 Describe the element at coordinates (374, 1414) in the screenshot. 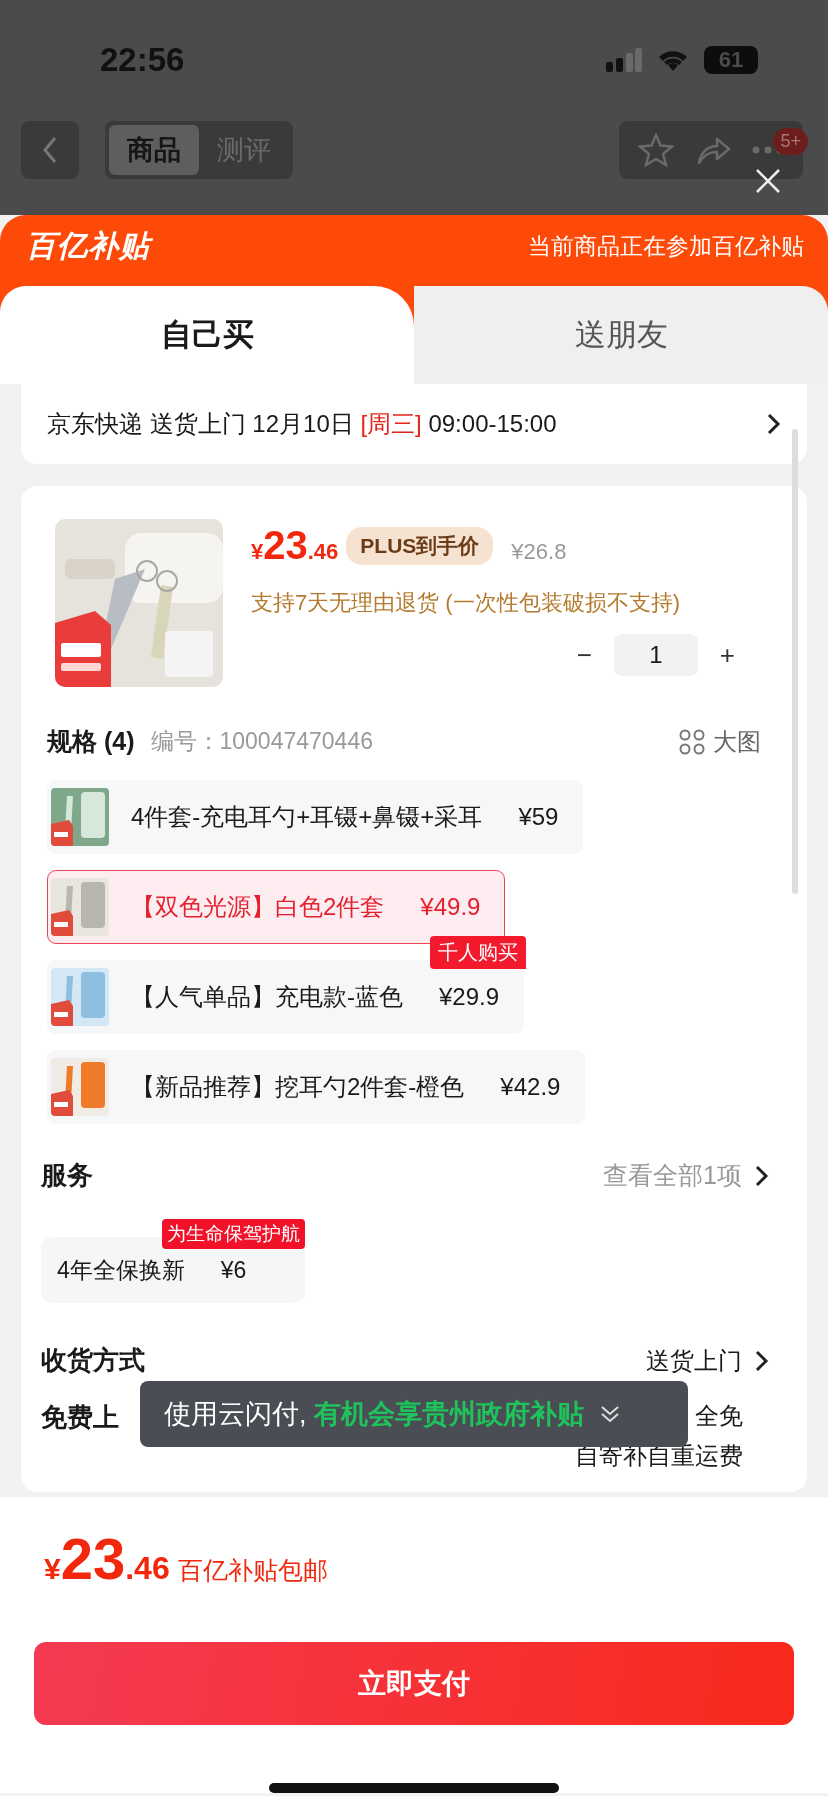

I see `toast-text: 使用云闪付, 有机会享贵州政府补贴` at that location.